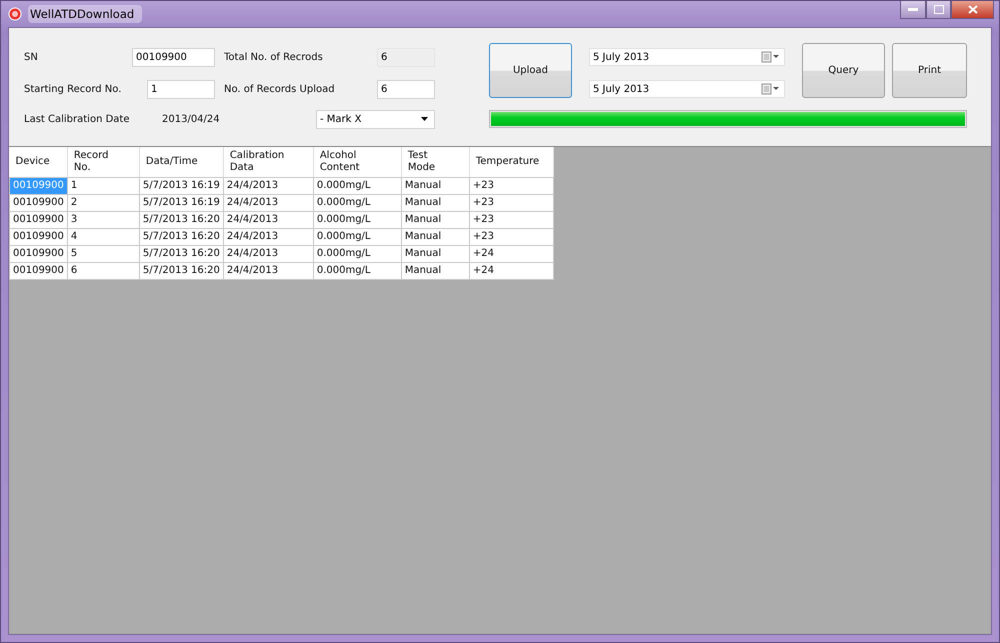 The width and height of the screenshot is (1000, 643). I want to click on maximize-icon, so click(939, 9).